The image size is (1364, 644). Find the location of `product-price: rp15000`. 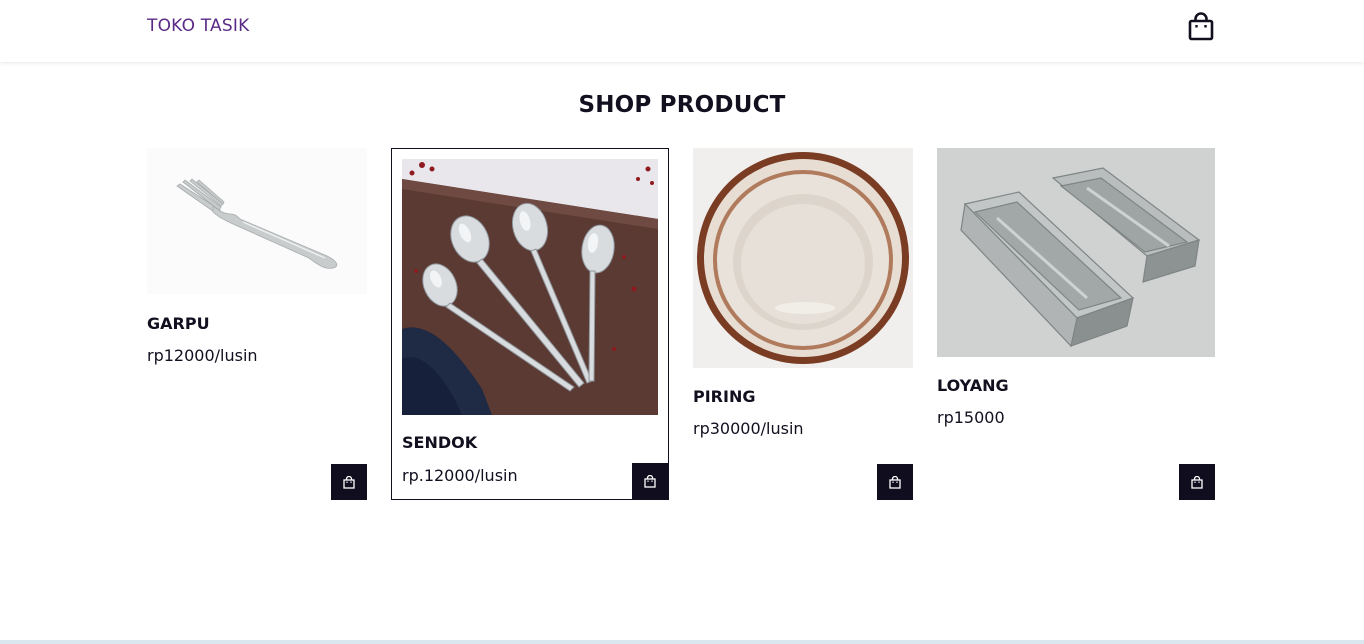

product-price: rp15000 is located at coordinates (971, 417).